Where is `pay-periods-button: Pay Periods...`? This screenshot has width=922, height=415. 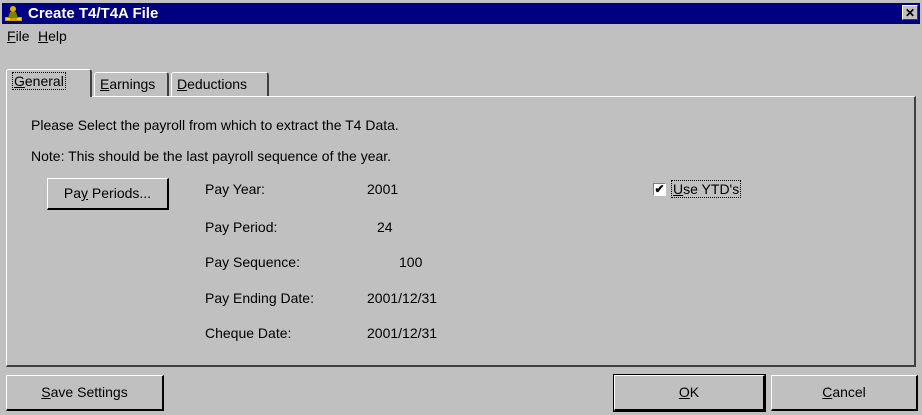
pay-periods-button: Pay Periods... is located at coordinates (108, 194).